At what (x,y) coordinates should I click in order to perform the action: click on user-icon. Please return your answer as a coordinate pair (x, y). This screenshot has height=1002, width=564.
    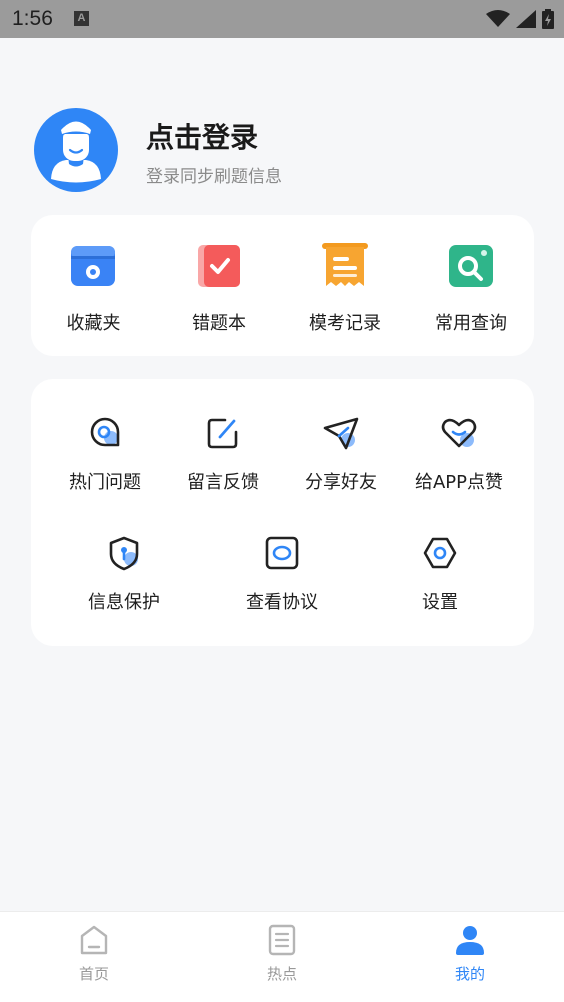
    Looking at the image, I should click on (470, 940).